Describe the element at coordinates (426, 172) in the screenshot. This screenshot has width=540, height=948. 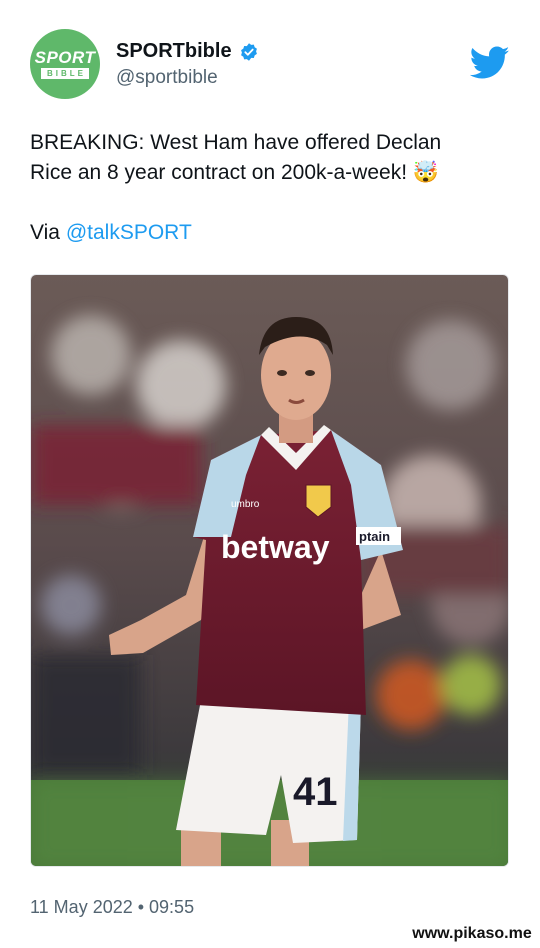
I see `mind-blown-emoji-icon: 🤯` at that location.